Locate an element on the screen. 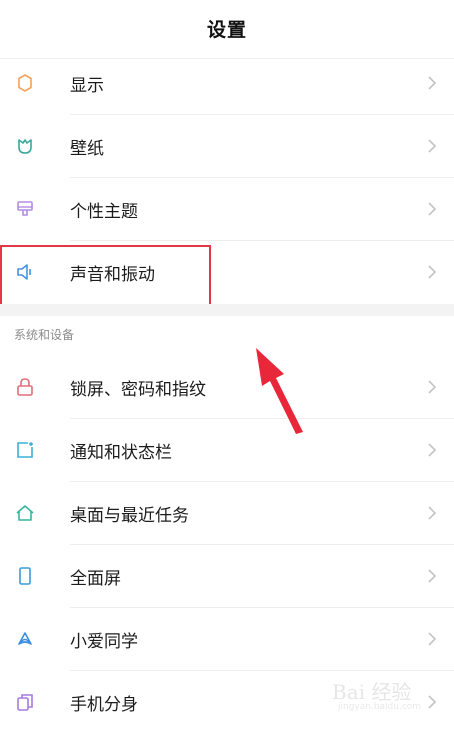  settings-item-label: 个性主题 is located at coordinates (104, 211).